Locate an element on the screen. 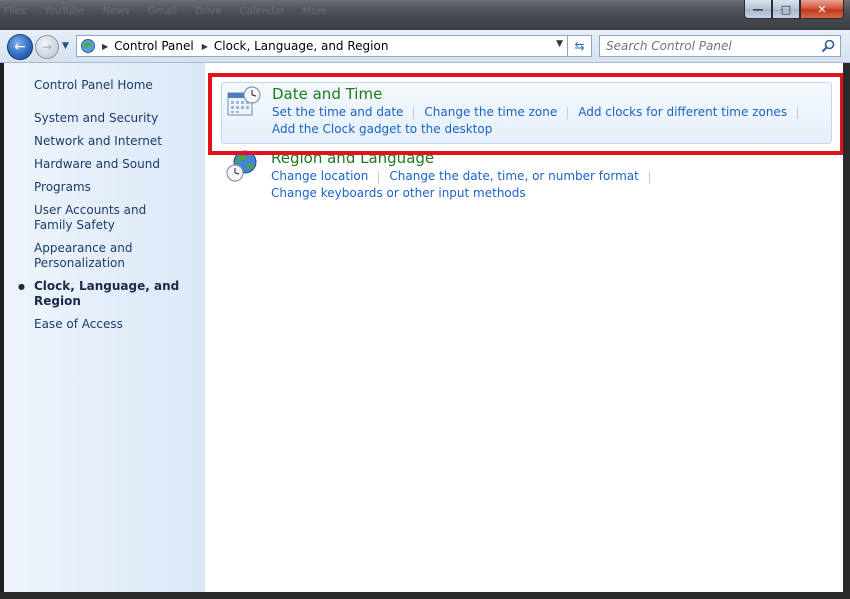 This screenshot has width=850, height=599. region-language-title: Region and Language is located at coordinates (465, 158).